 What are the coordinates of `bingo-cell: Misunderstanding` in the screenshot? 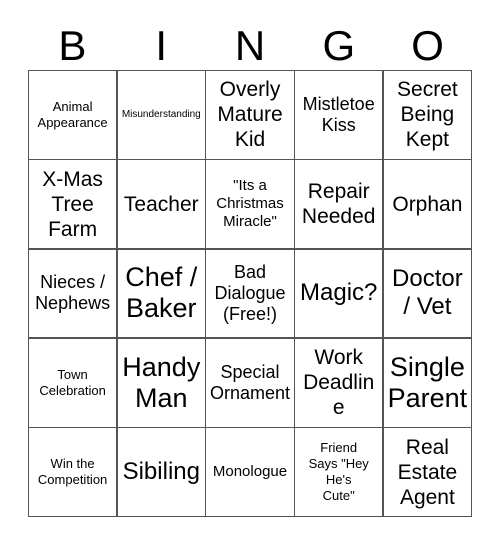 It's located at (161, 115).